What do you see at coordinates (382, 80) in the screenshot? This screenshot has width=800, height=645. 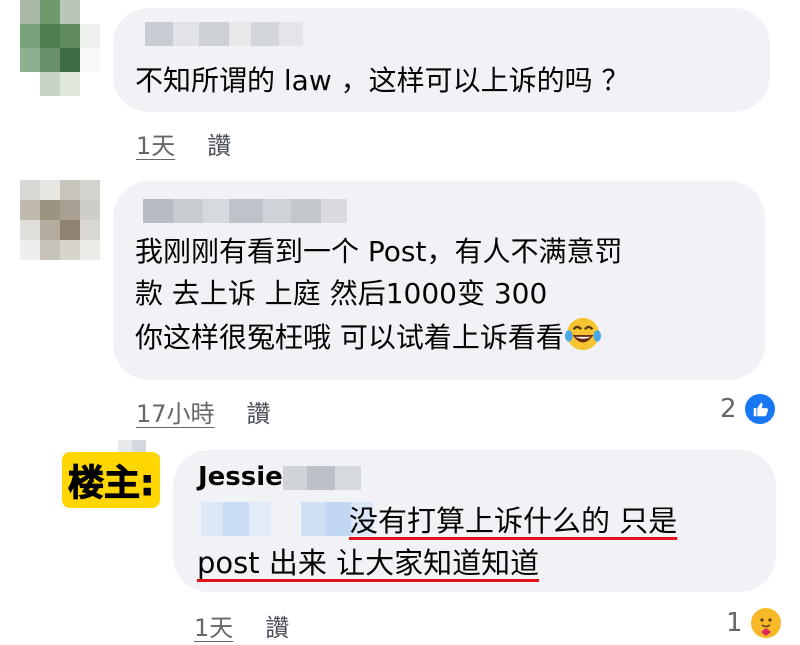 I see `comment-text: 不知所谓的 law ，这样可以上诉的吗 ？` at bounding box center [382, 80].